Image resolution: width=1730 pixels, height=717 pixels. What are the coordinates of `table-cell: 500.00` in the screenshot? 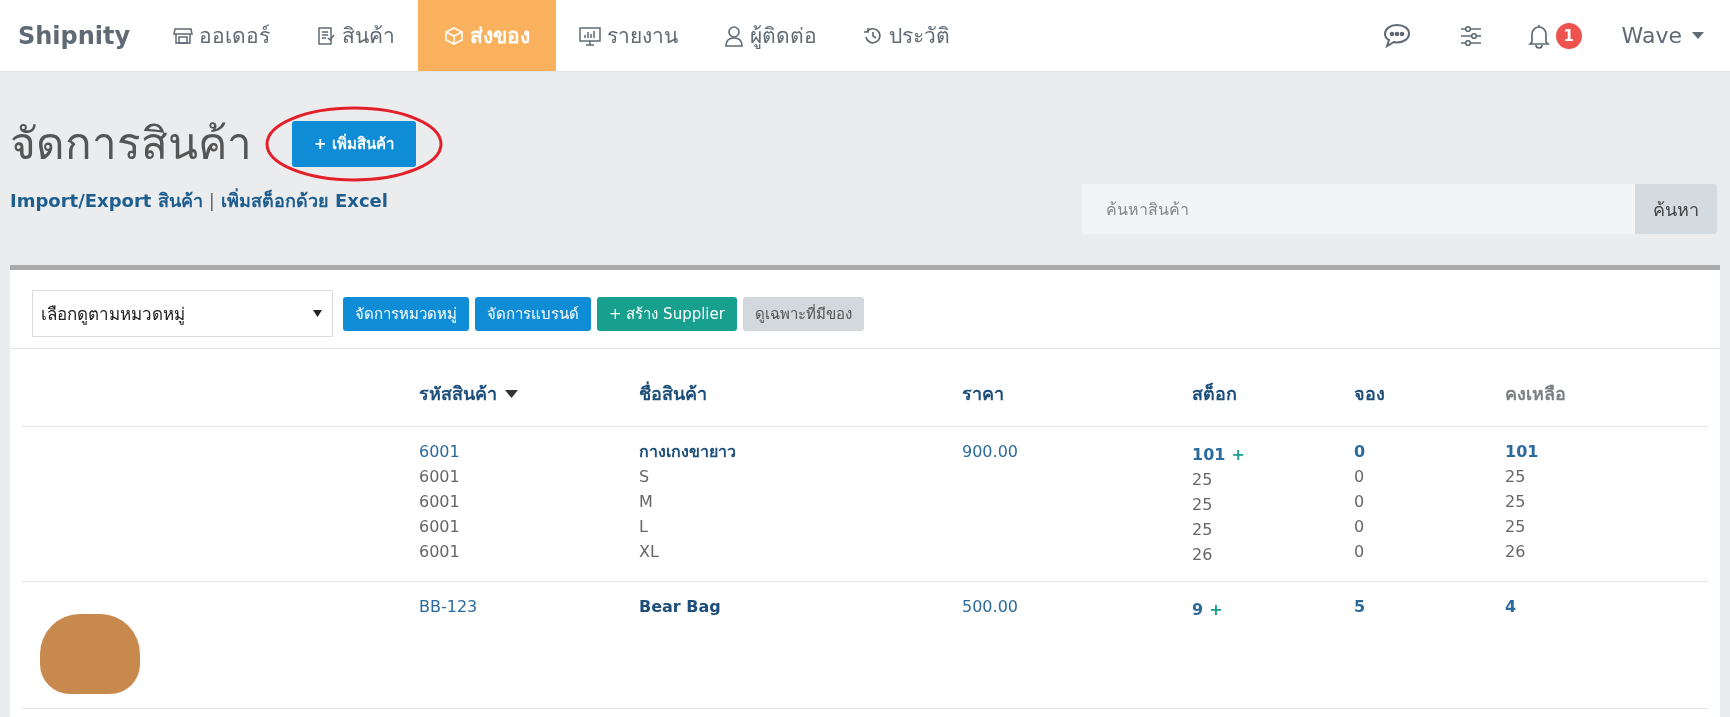 It's located at (990, 606).